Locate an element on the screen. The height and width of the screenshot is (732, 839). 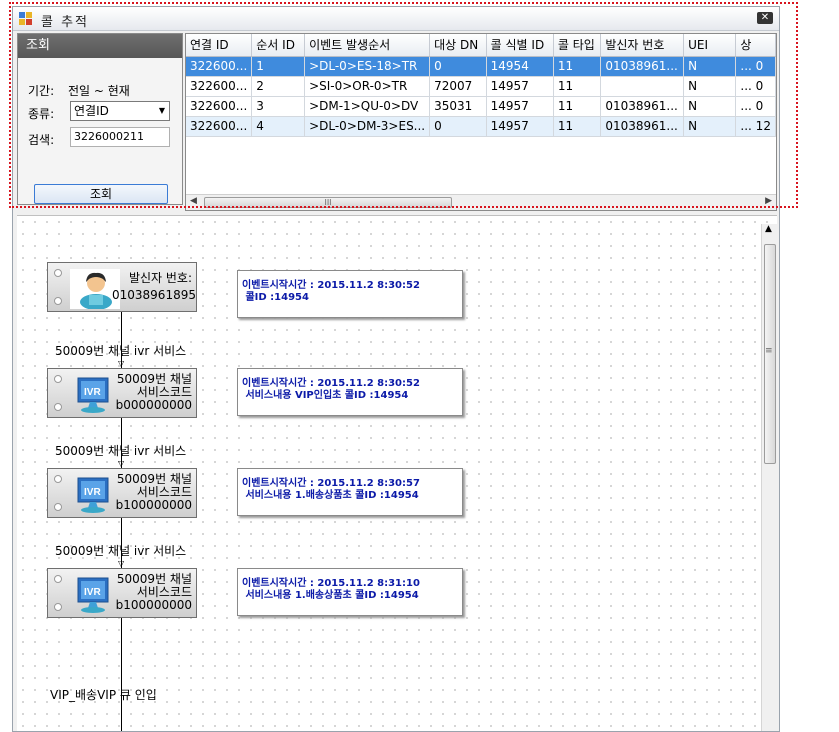
period-label: 기간: is located at coordinates (41, 91).